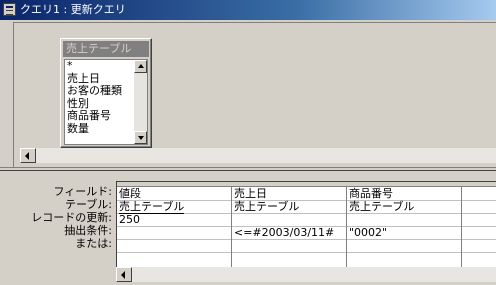 The image size is (496, 285). Describe the element at coordinates (371, 194) in the screenshot. I see `field-cell: 商品番号` at that location.